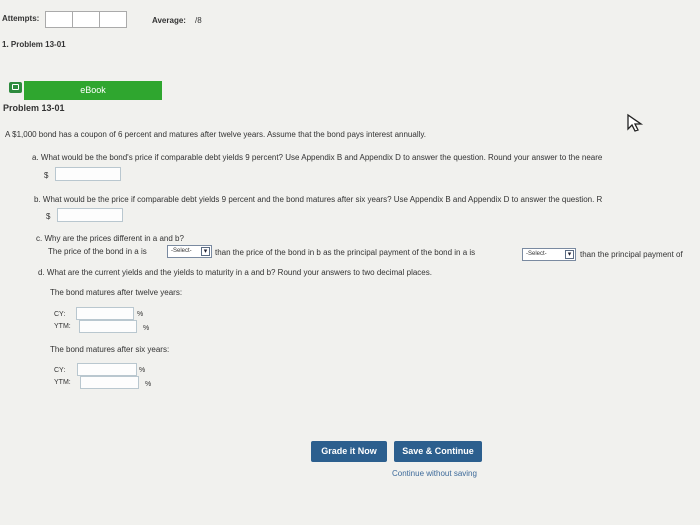  I want to click on twelve-cy-percent: %, so click(140, 314).